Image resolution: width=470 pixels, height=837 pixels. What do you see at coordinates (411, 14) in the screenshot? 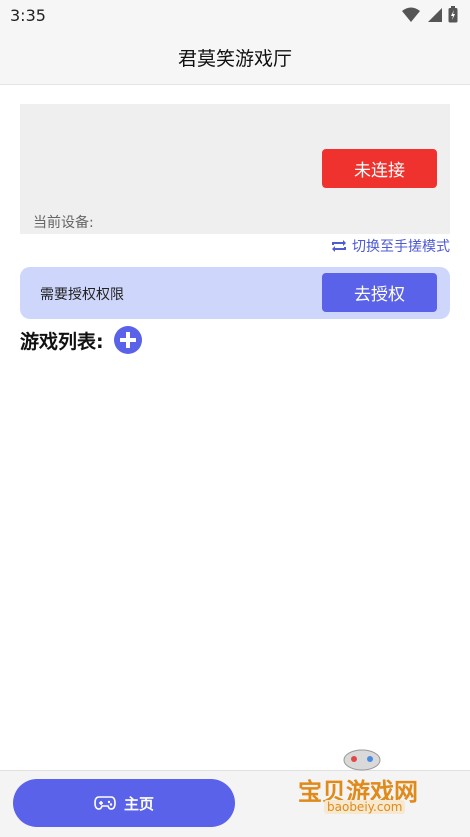
I see `wifi-icon` at bounding box center [411, 14].